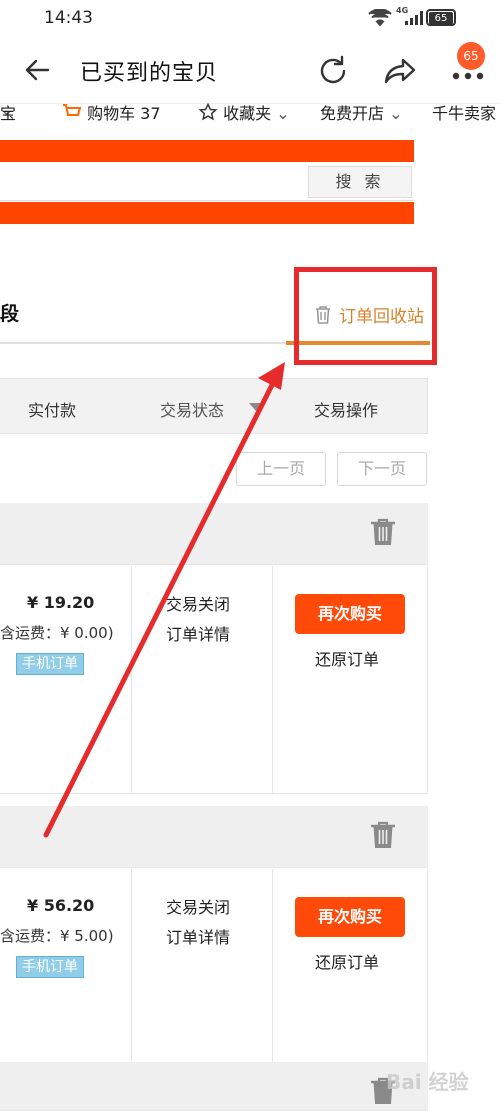 This screenshot has height=1111, width=500. Describe the element at coordinates (250, 18) in the screenshot. I see `status-bar: 14:43 4G 65` at that location.